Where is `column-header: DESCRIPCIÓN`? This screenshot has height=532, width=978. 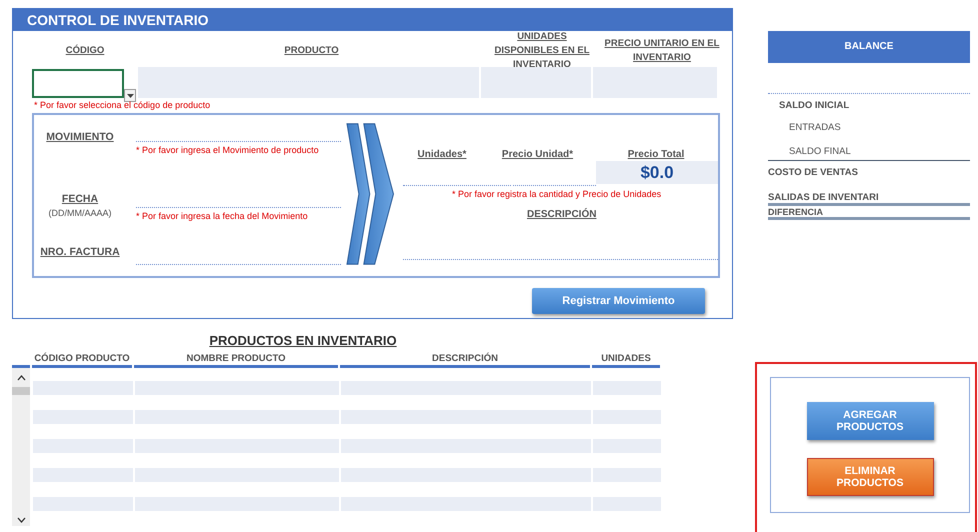 column-header: DESCRIPCIÓN is located at coordinates (465, 360).